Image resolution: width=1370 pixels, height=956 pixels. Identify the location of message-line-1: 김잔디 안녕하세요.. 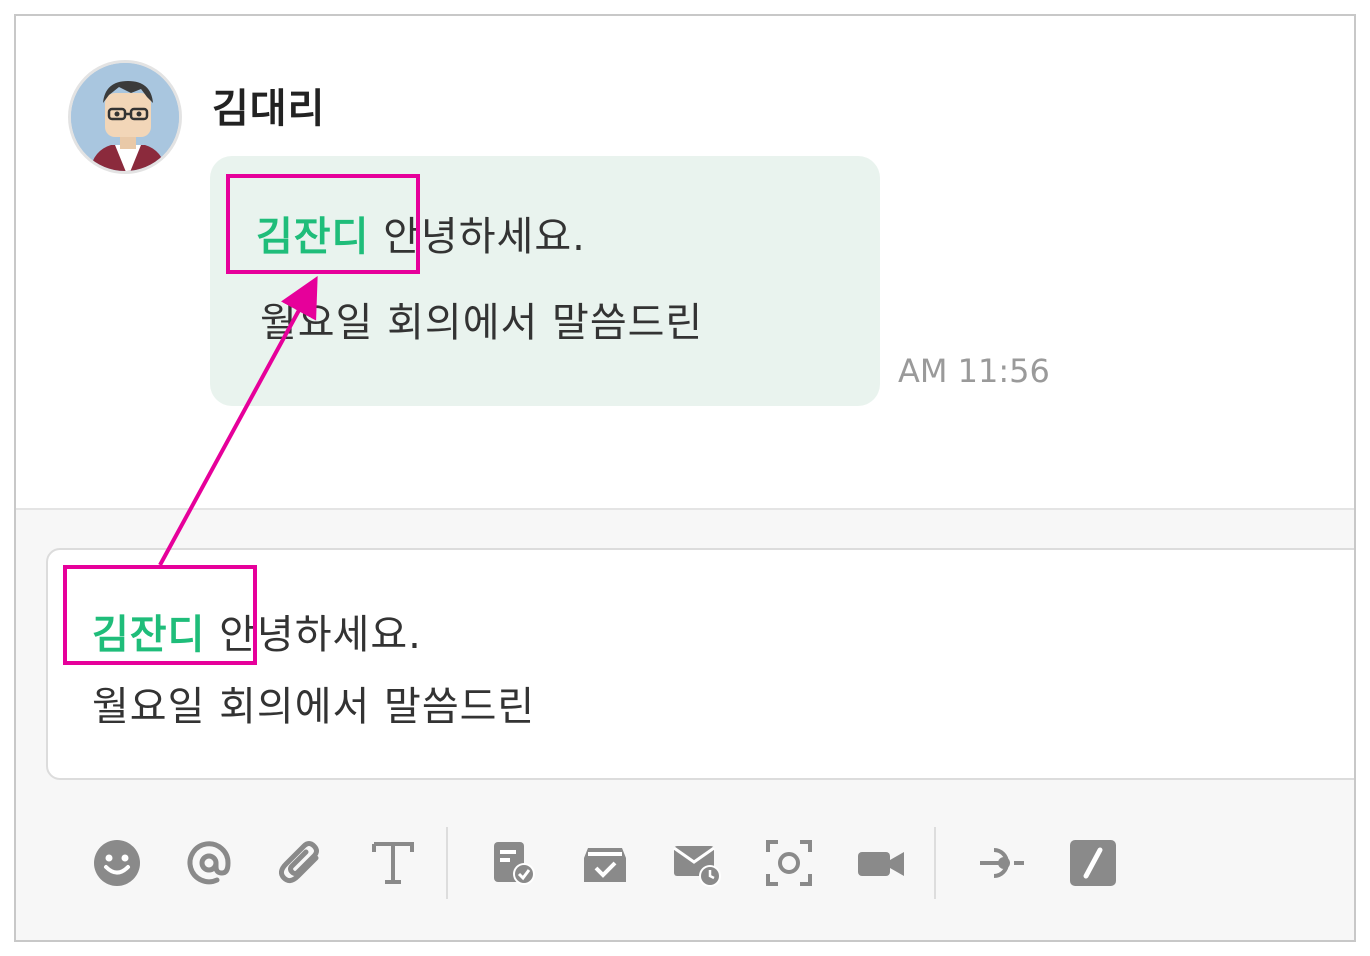
(421, 233).